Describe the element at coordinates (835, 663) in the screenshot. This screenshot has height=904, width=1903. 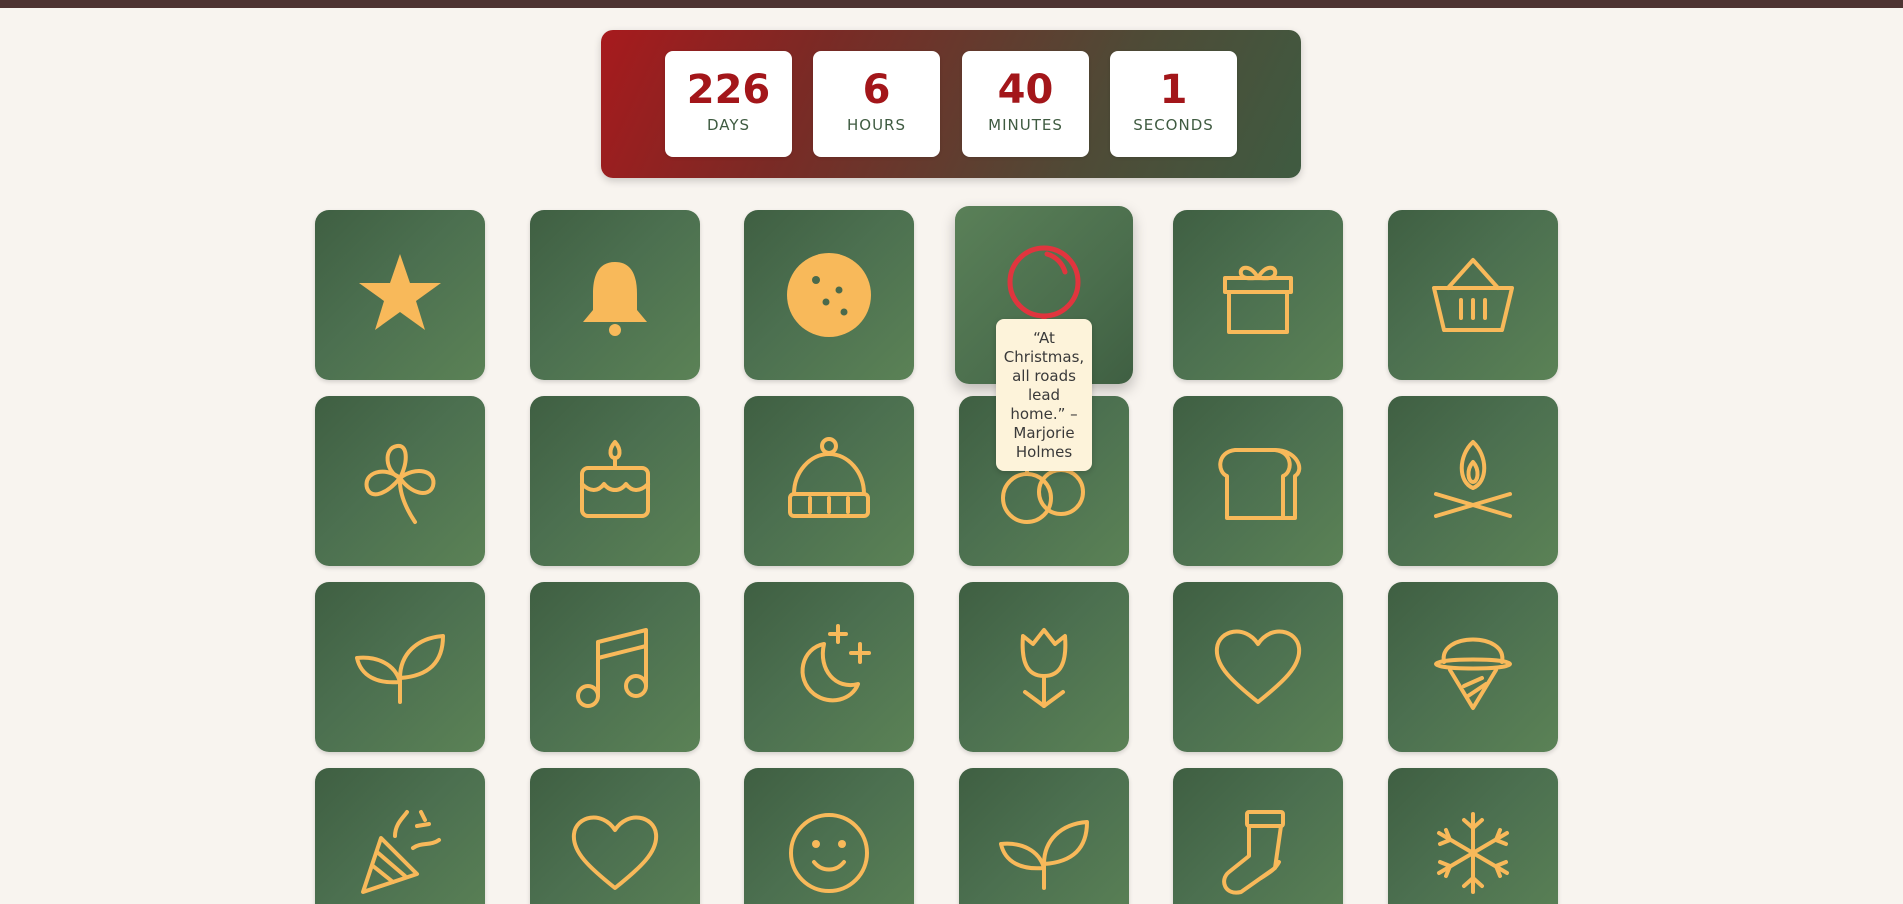
I see `moon-stars-icon` at that location.